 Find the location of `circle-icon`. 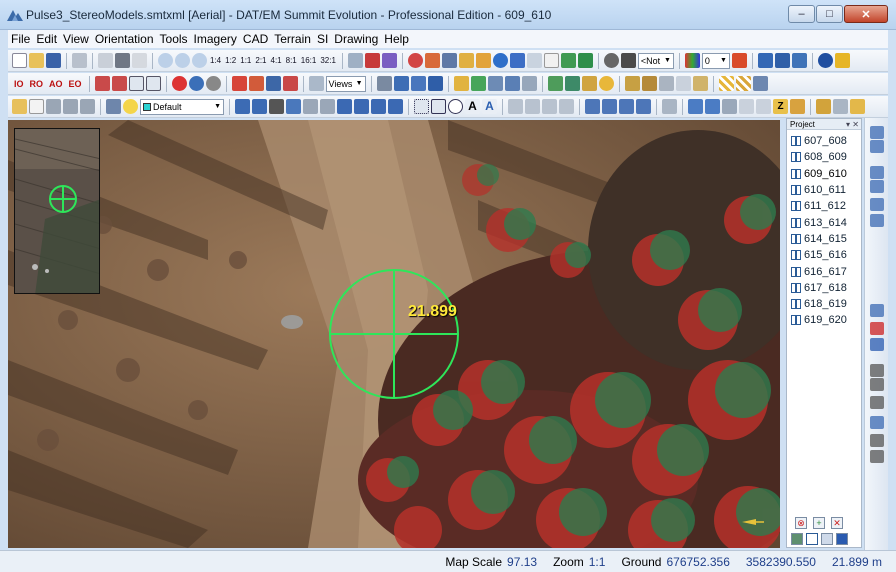

circle-icon is located at coordinates (455, 106).